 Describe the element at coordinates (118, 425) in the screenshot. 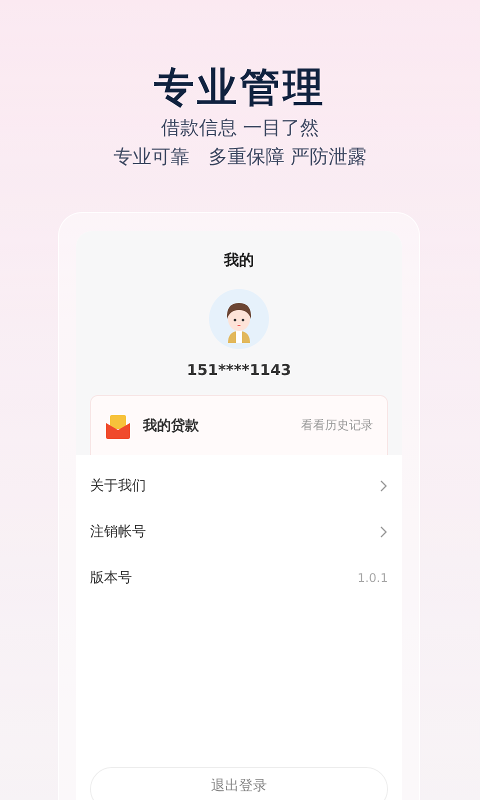

I see `envelope-icon` at that location.